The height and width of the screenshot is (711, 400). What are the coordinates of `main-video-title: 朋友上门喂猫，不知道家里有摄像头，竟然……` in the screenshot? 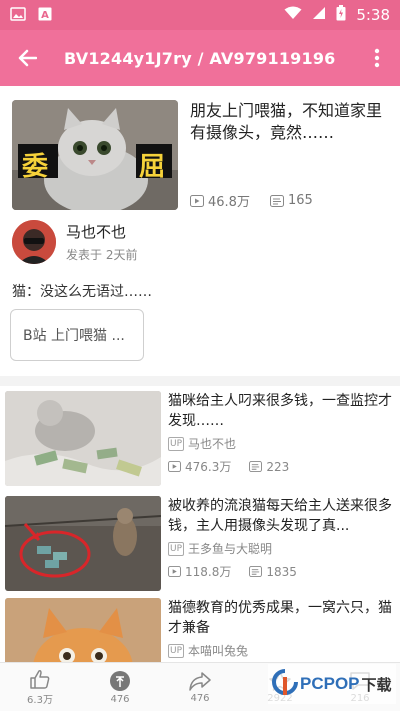 It's located at (286, 121).